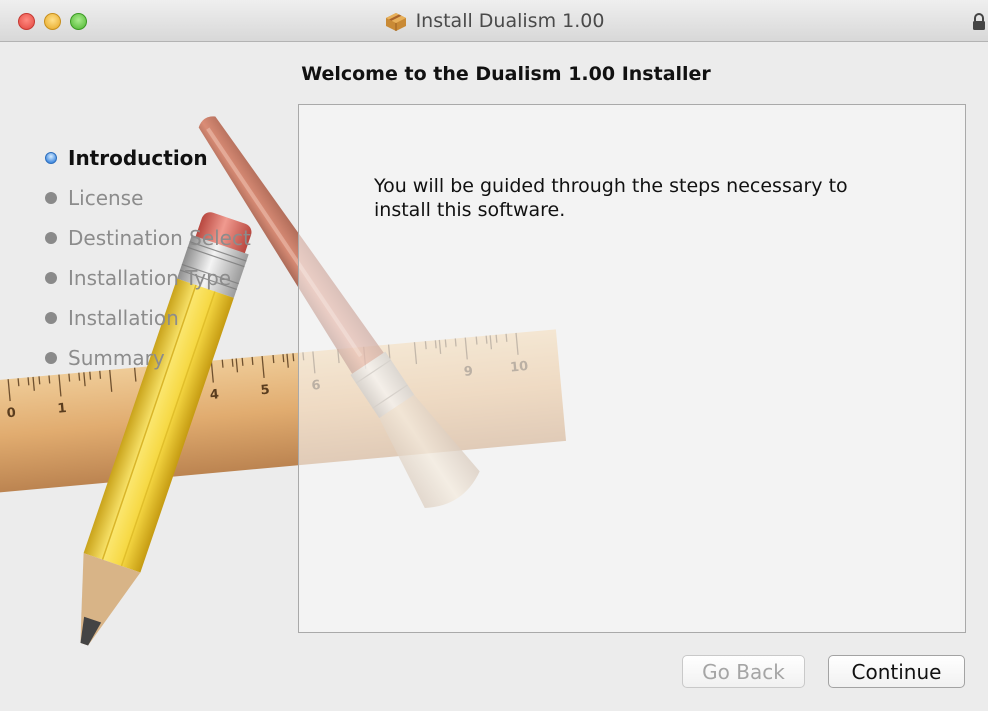 This screenshot has height=711, width=988. What do you see at coordinates (62, 409) in the screenshot?
I see `ruler-number: 1` at bounding box center [62, 409].